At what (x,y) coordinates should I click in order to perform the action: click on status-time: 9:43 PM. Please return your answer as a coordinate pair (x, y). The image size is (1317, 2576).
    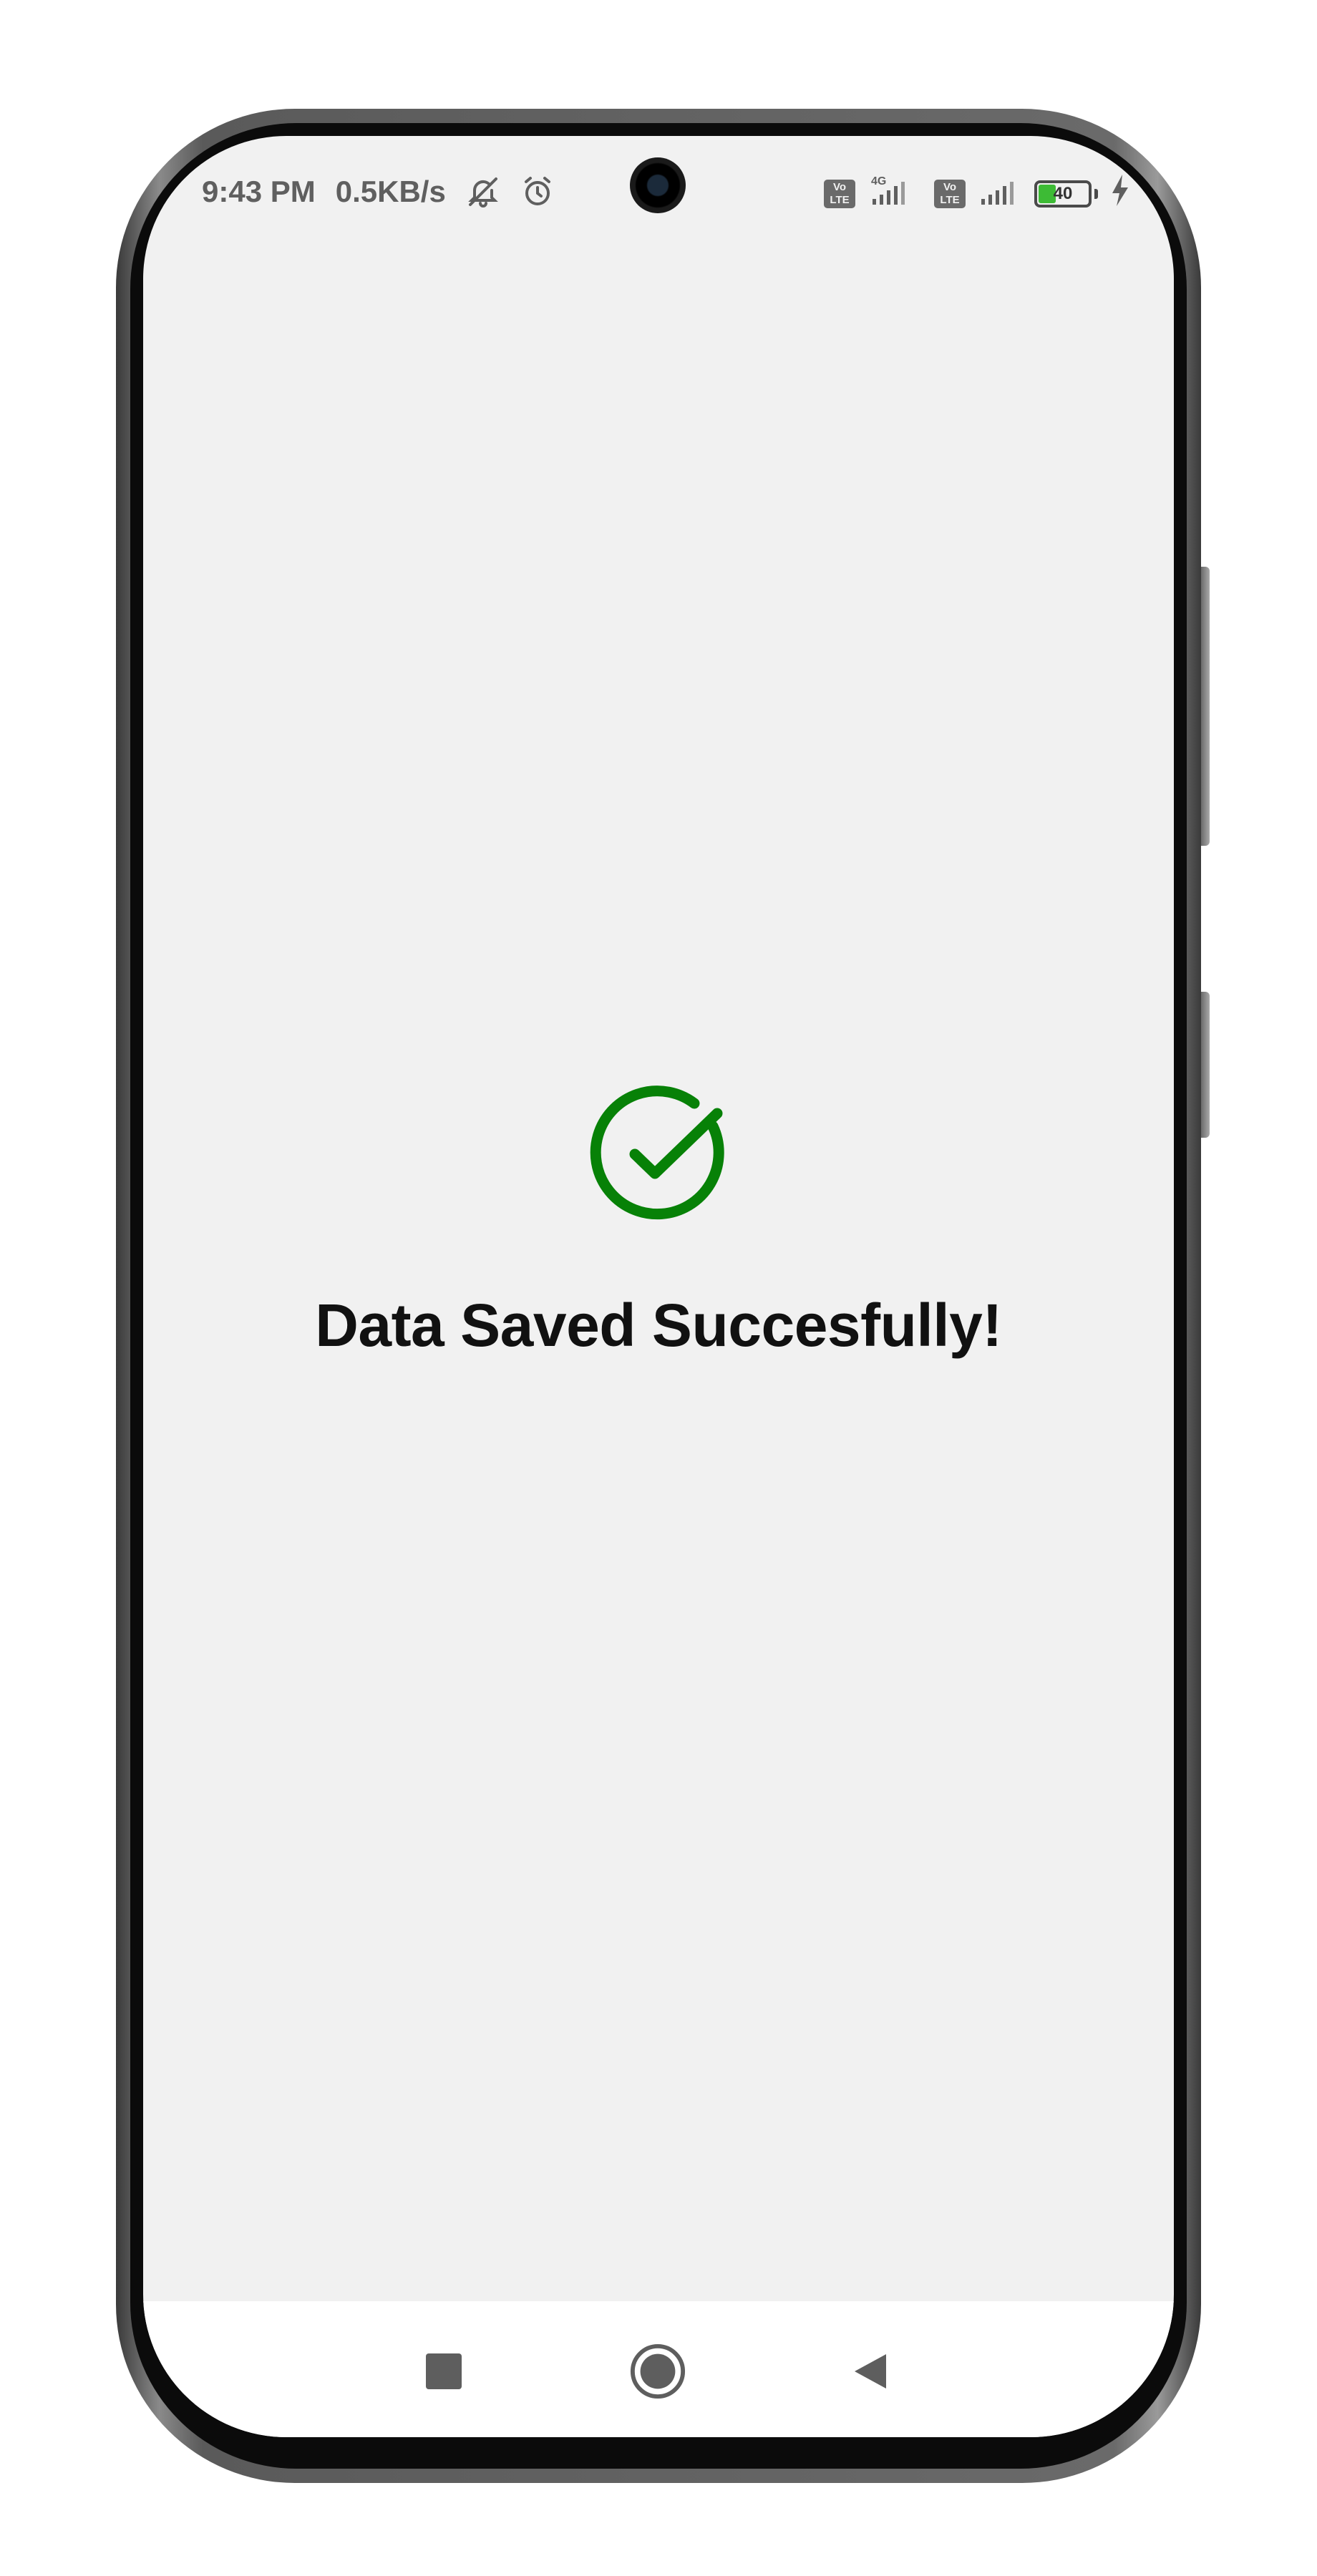
    Looking at the image, I should click on (259, 191).